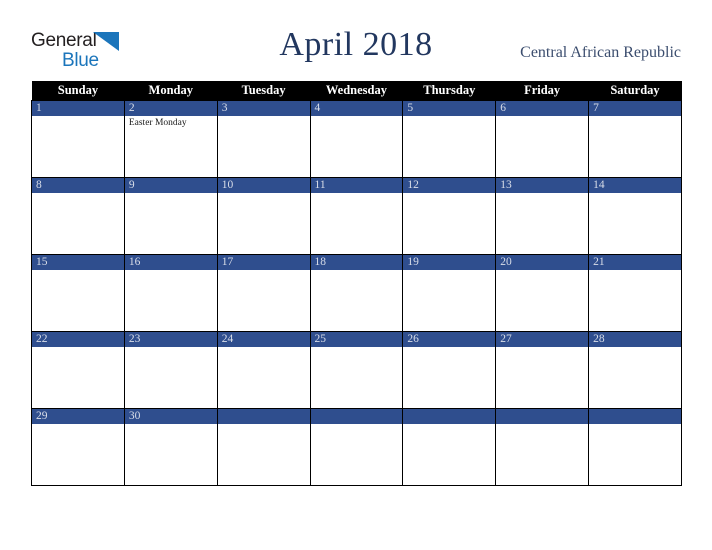 This screenshot has height=550, width=712. What do you see at coordinates (635, 90) in the screenshot?
I see `weekday-header-saturday: Saturday` at bounding box center [635, 90].